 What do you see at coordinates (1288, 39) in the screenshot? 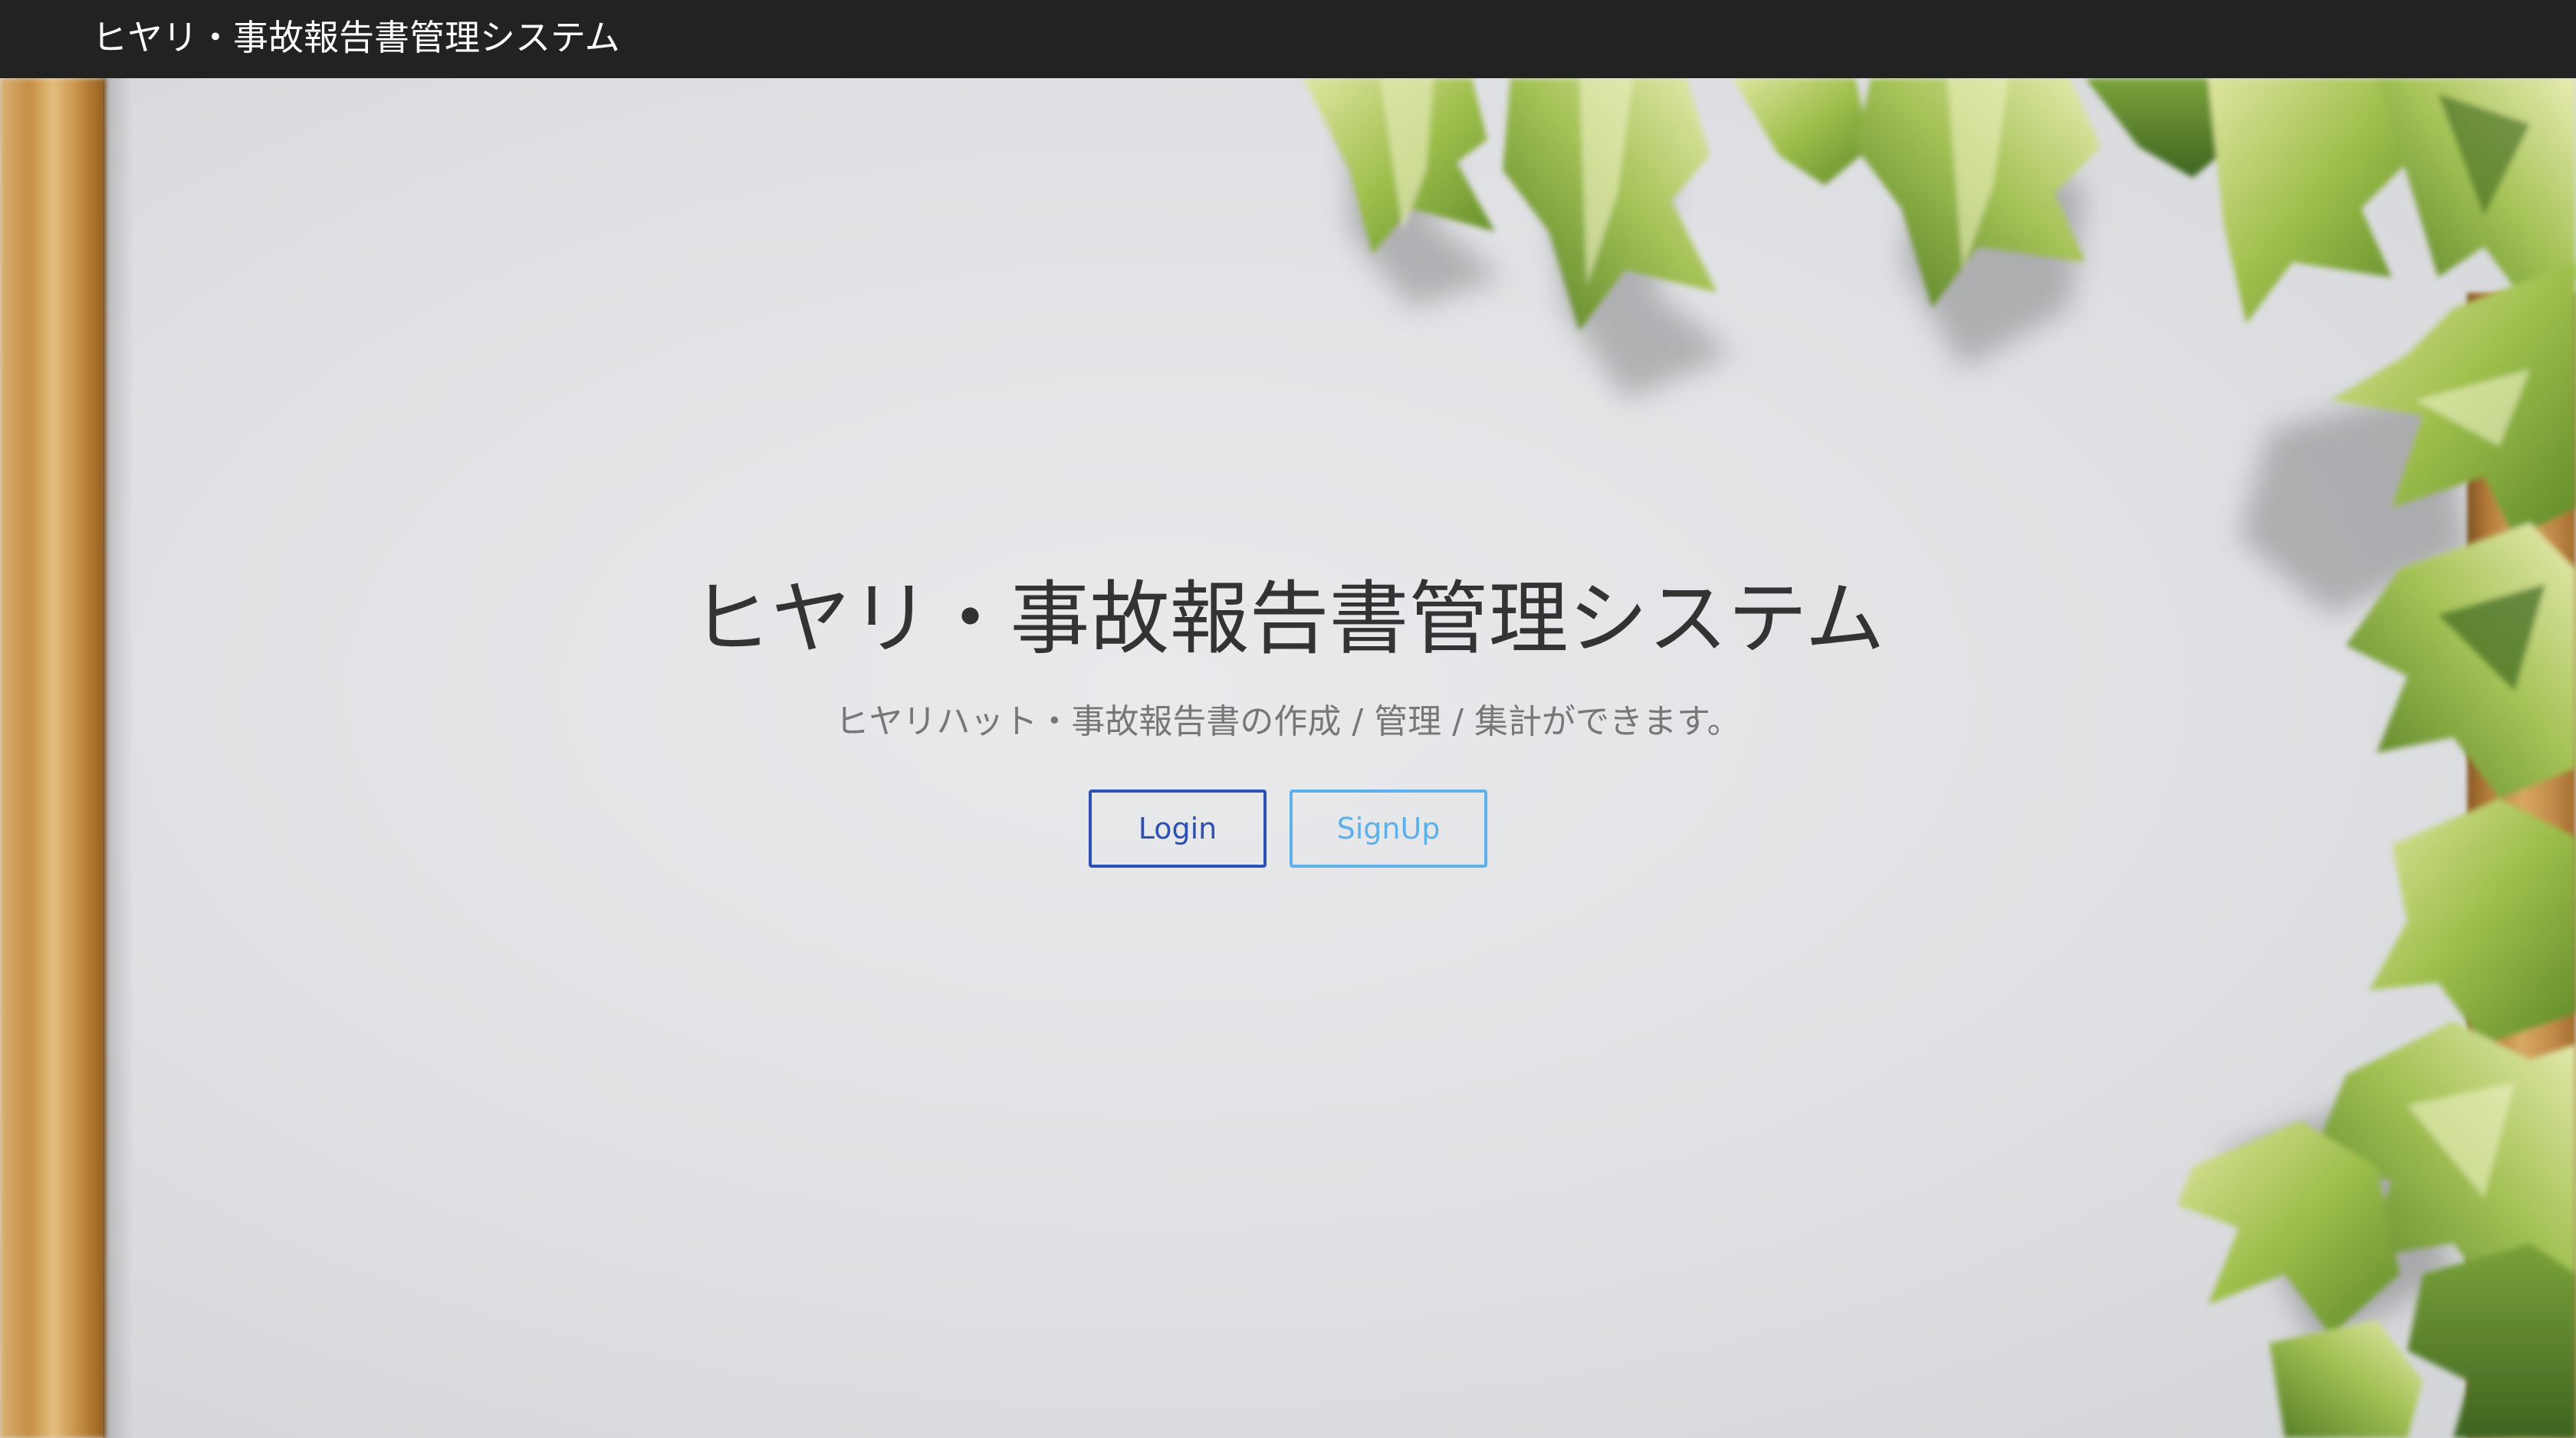
I see `navbar: ヒヤリ・事故報告書管理システム` at bounding box center [1288, 39].